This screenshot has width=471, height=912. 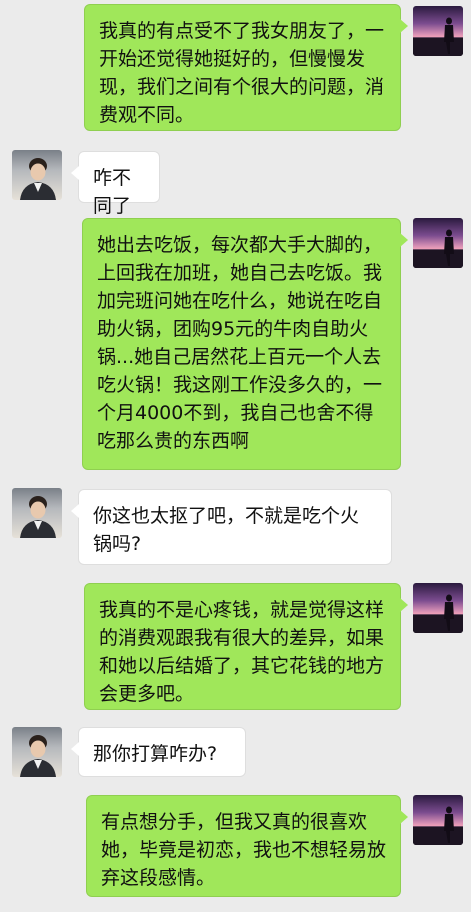 I want to click on friend-message-bubble: 咋不同了, so click(x=115, y=184).